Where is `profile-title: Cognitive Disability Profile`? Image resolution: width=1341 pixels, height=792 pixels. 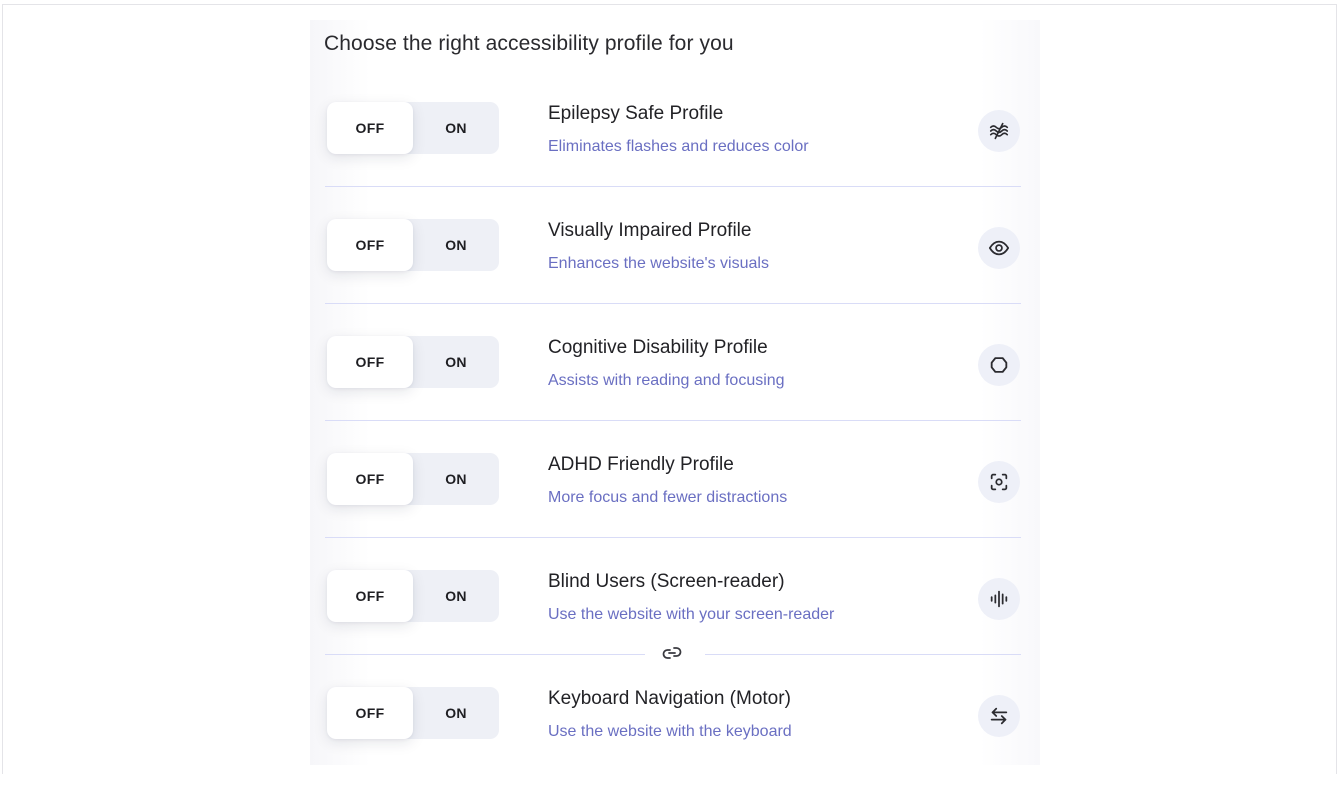
profile-title: Cognitive Disability Profile is located at coordinates (658, 347).